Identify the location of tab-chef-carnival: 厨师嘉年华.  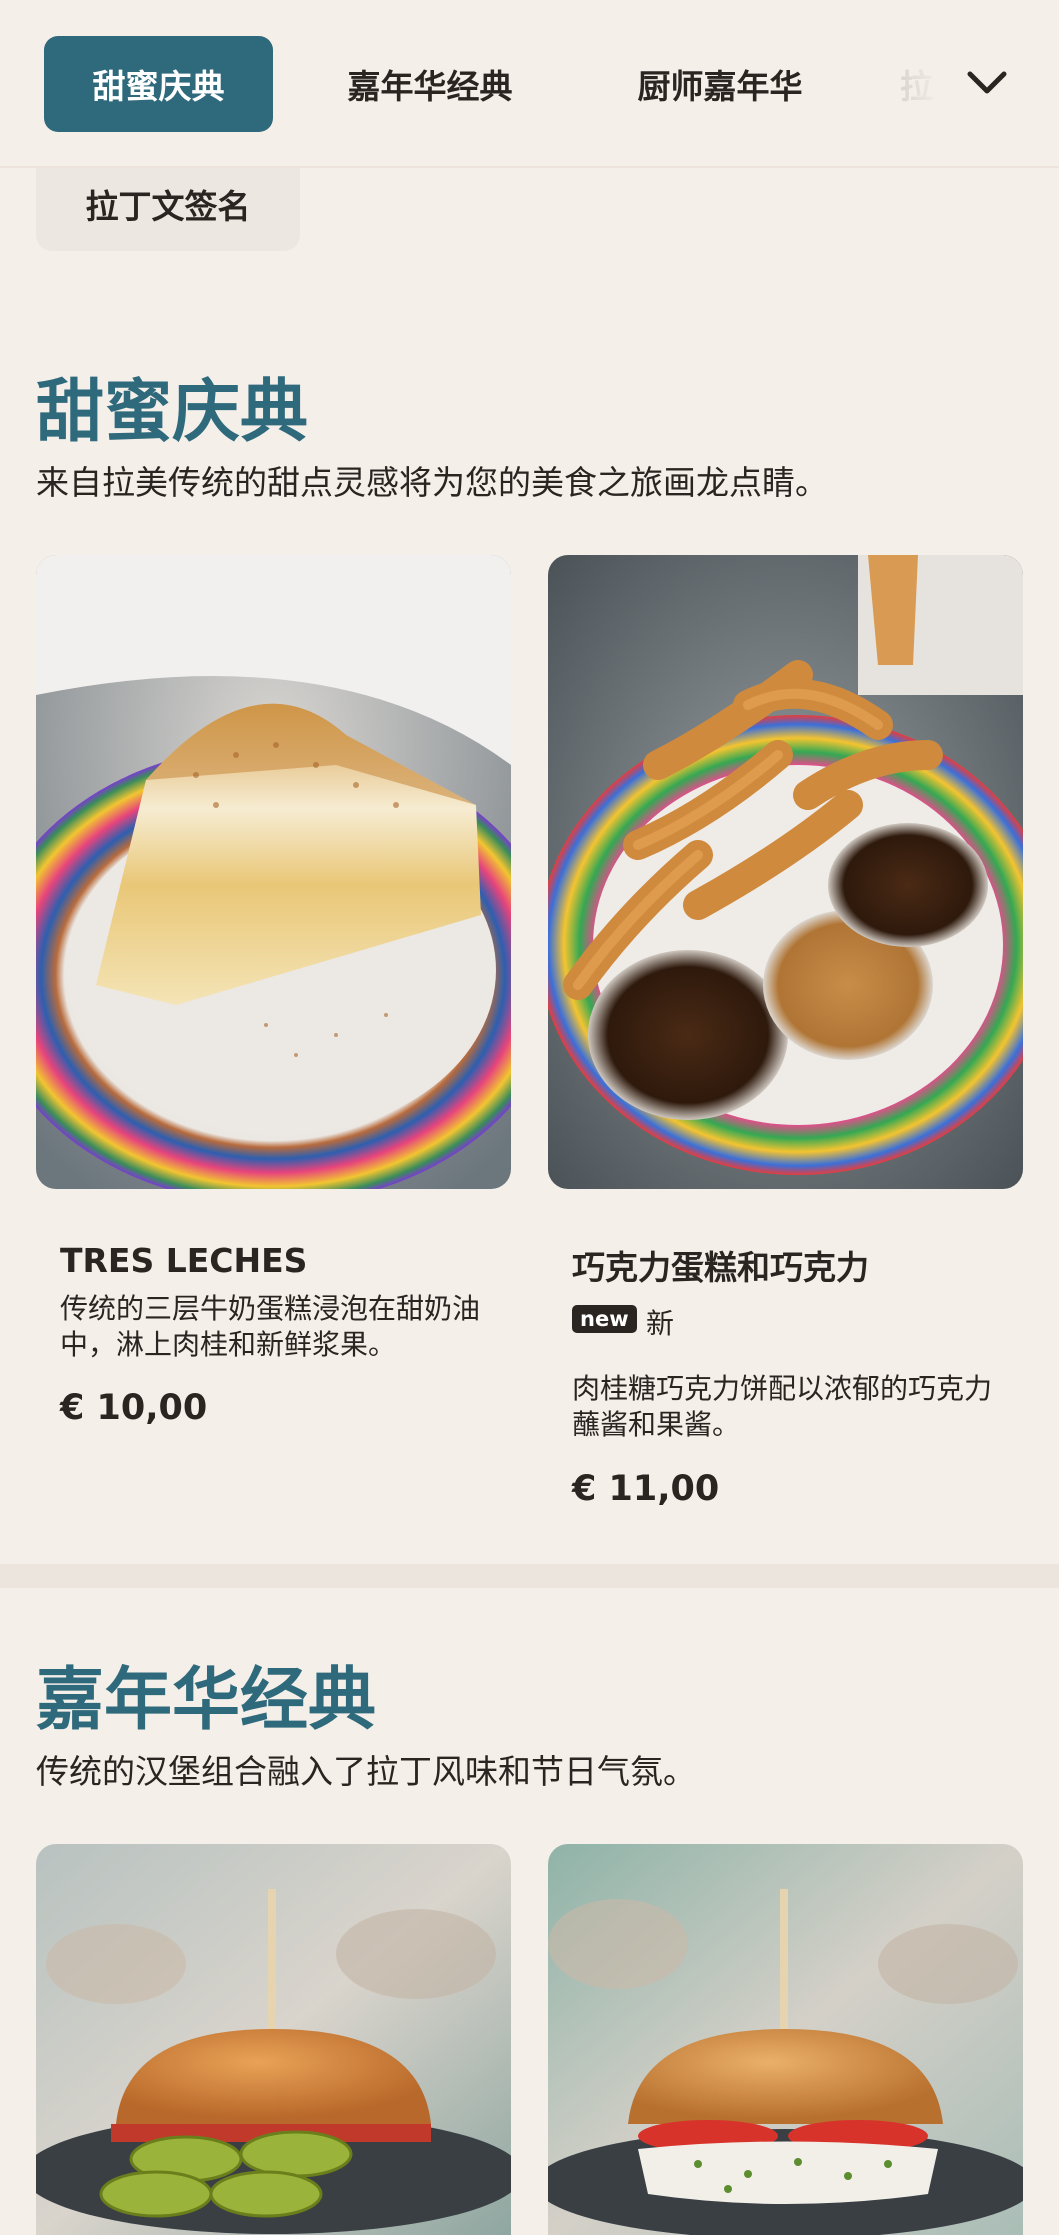
(720, 84).